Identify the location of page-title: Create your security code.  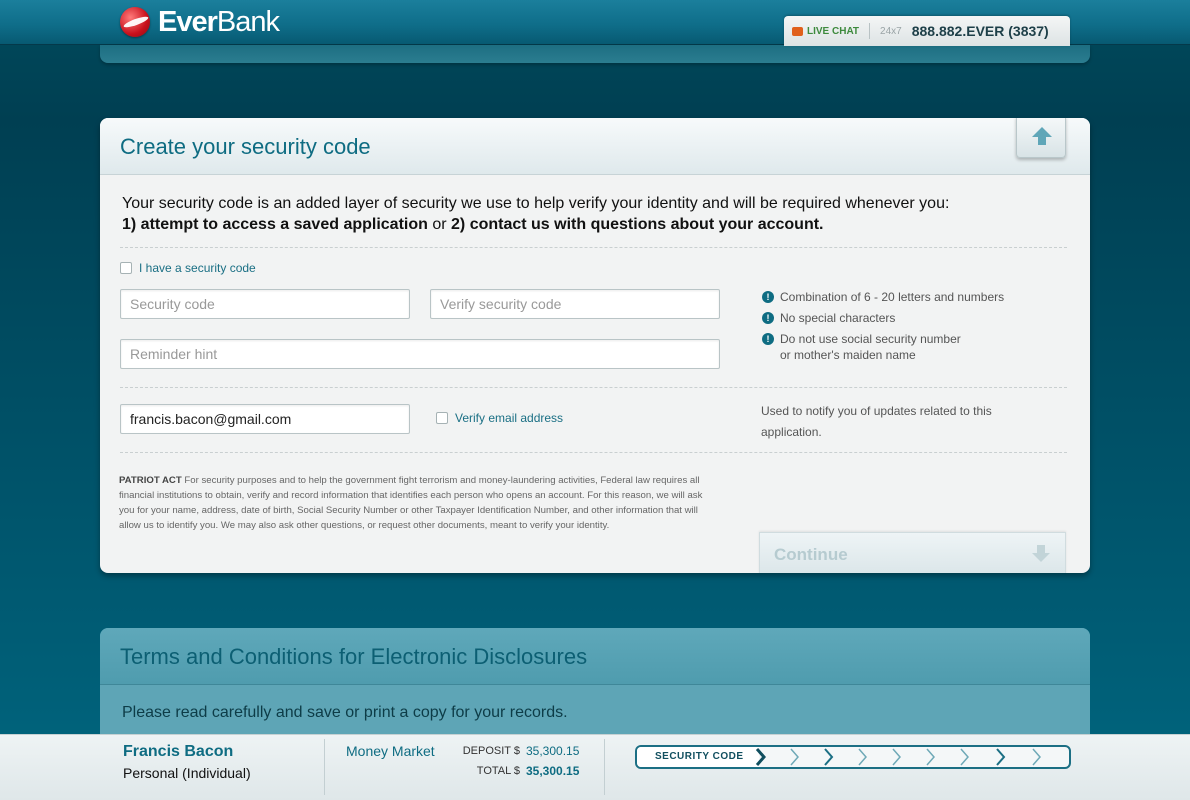
(245, 146).